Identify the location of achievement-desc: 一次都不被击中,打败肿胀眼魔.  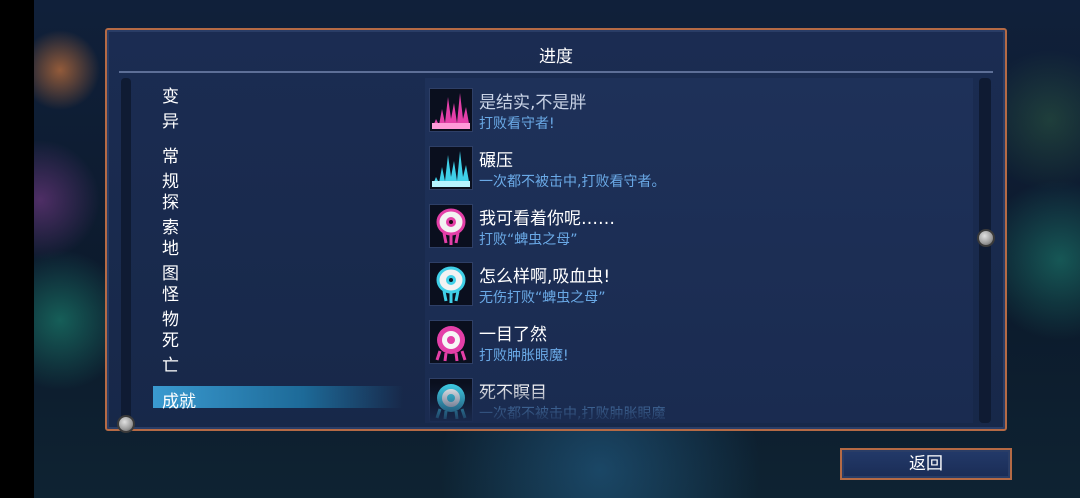
(572, 414).